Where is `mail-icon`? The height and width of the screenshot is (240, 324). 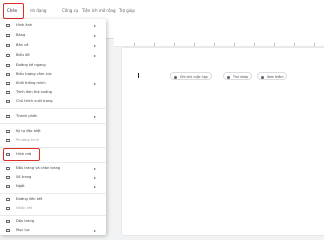
mail-icon is located at coordinates (228, 77).